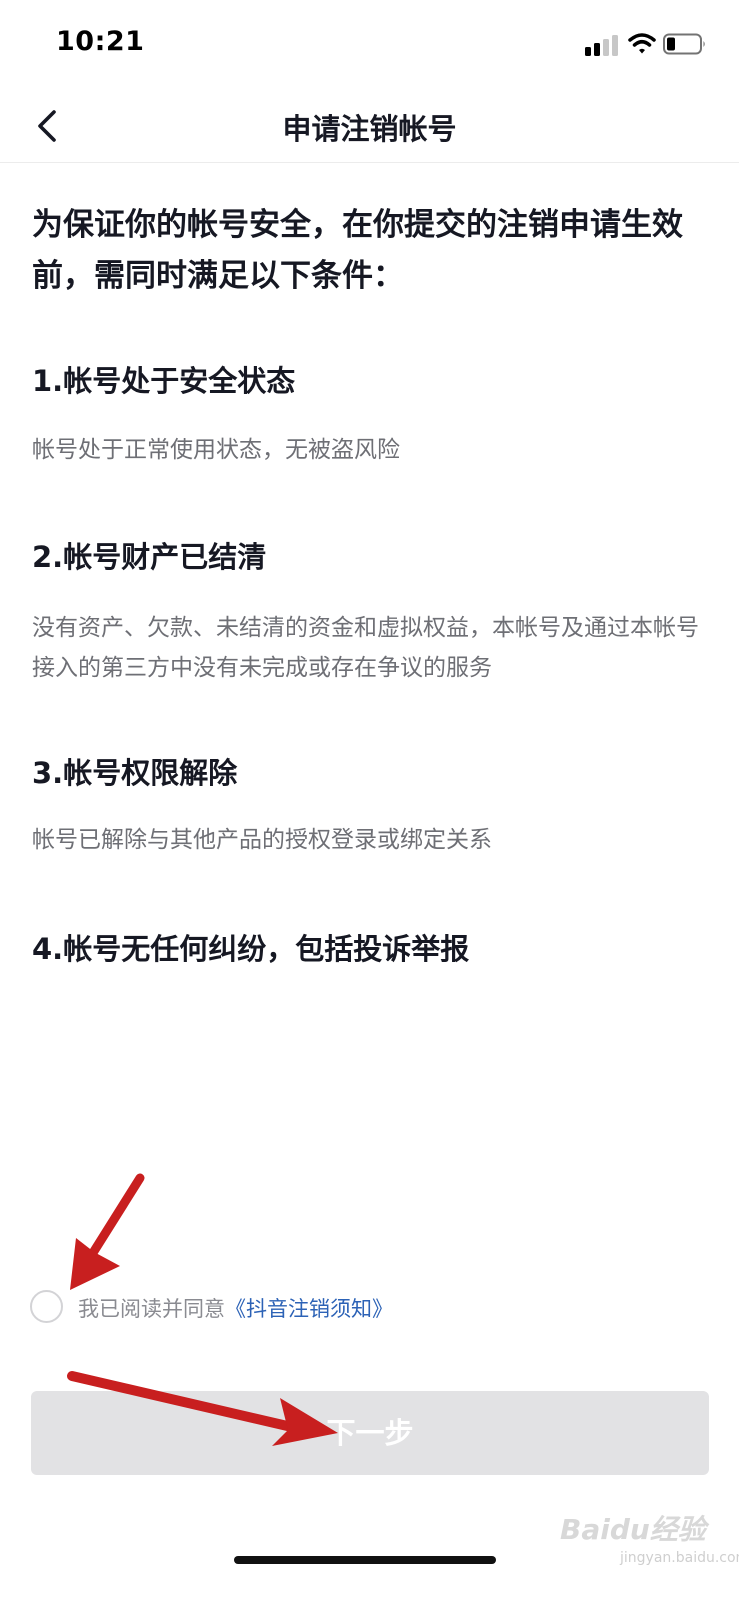  I want to click on condition-title: 2.帐号财产已结清, so click(149, 557).